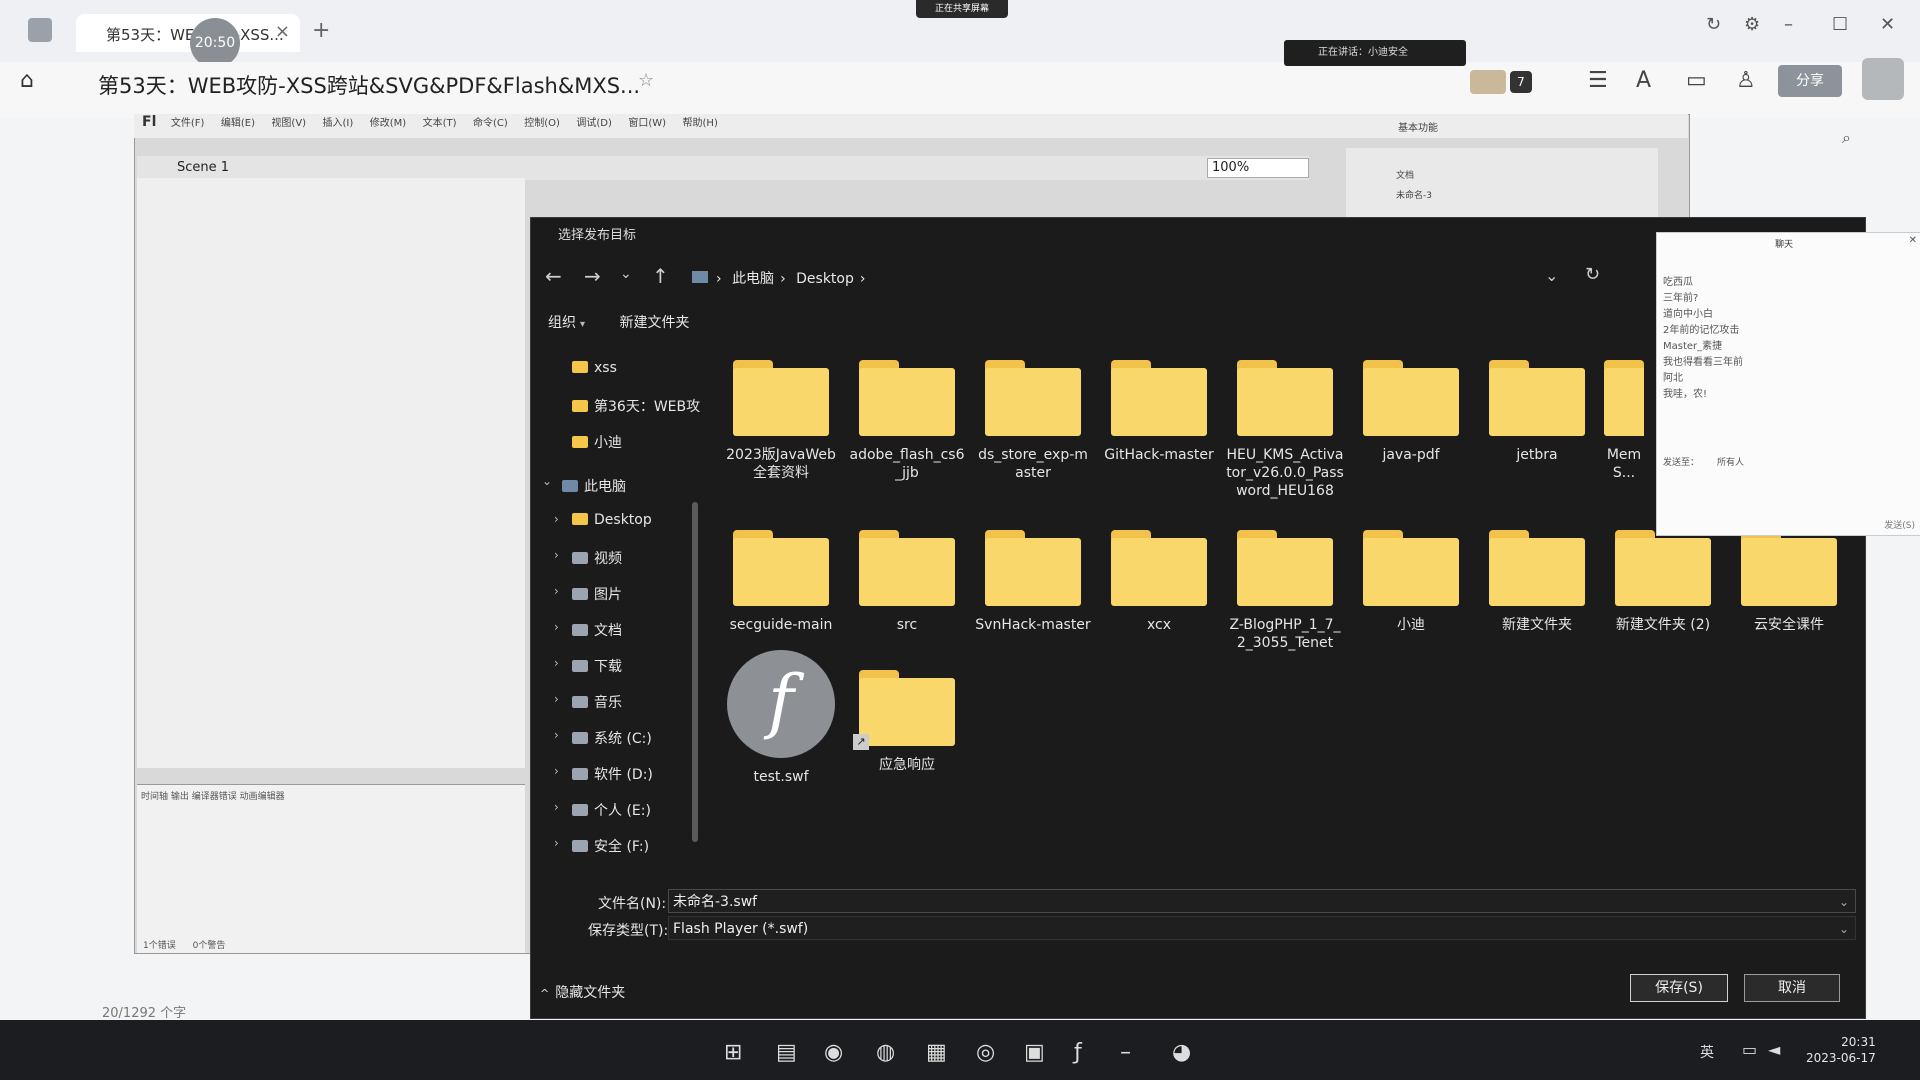 The height and width of the screenshot is (1080, 1920). What do you see at coordinates (597, 442) in the screenshot?
I see `nav-item: 小迪` at bounding box center [597, 442].